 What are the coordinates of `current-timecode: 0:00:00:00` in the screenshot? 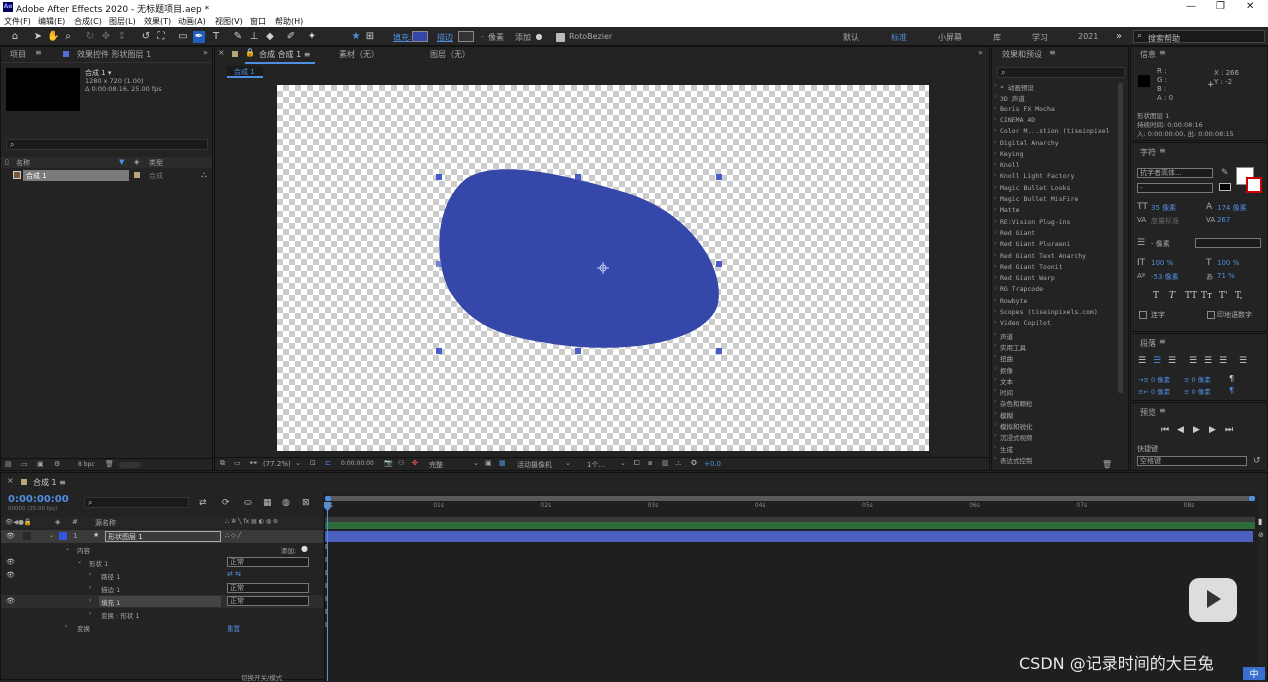 It's located at (38, 499).